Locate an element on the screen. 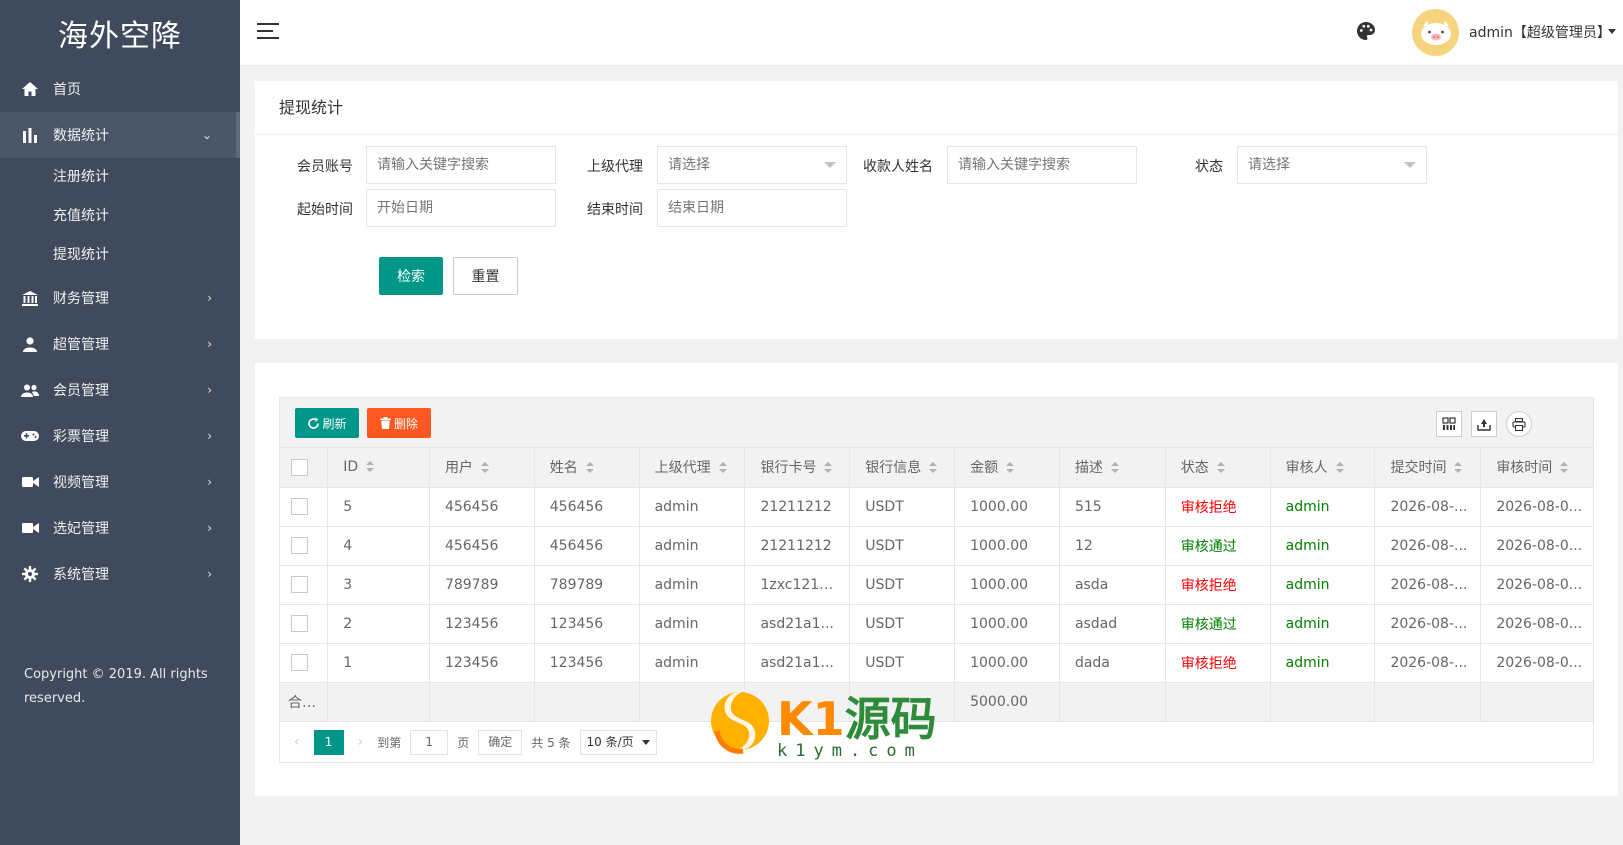 This screenshot has height=845, width=1623. start-date-input: 开始日期 is located at coordinates (461, 208).